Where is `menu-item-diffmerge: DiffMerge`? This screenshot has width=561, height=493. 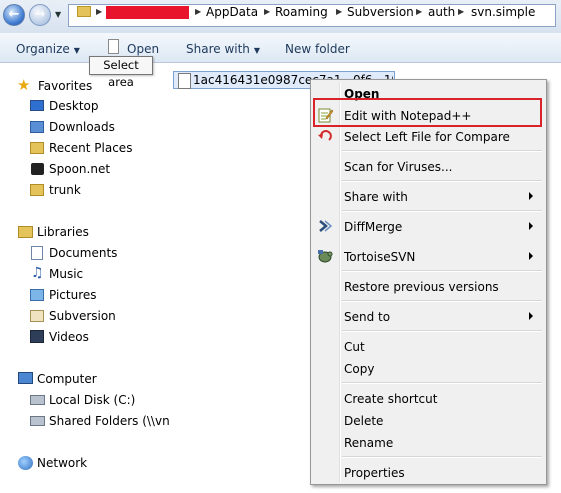 menu-item-diffmerge: DiffMerge is located at coordinates (428, 226).